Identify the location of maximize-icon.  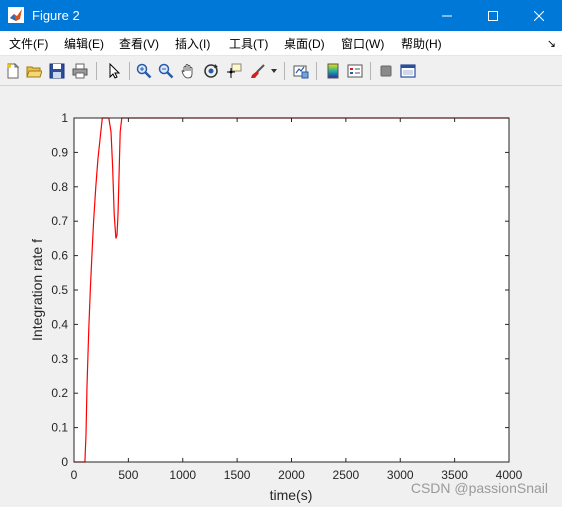
(493, 15).